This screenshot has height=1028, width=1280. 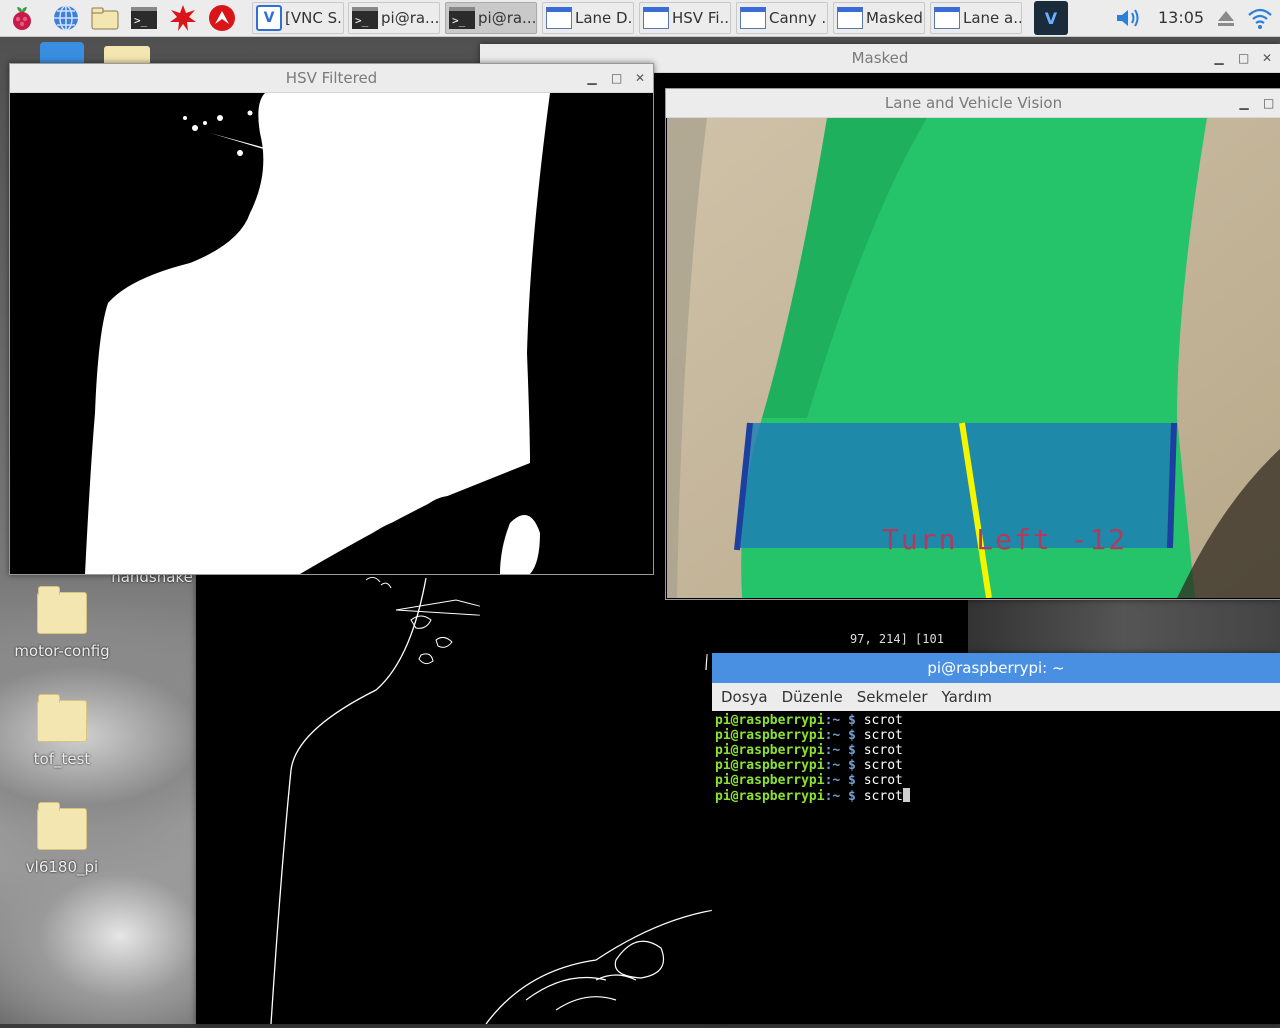 I want to click on wifi-icon, so click(x=1260, y=18).